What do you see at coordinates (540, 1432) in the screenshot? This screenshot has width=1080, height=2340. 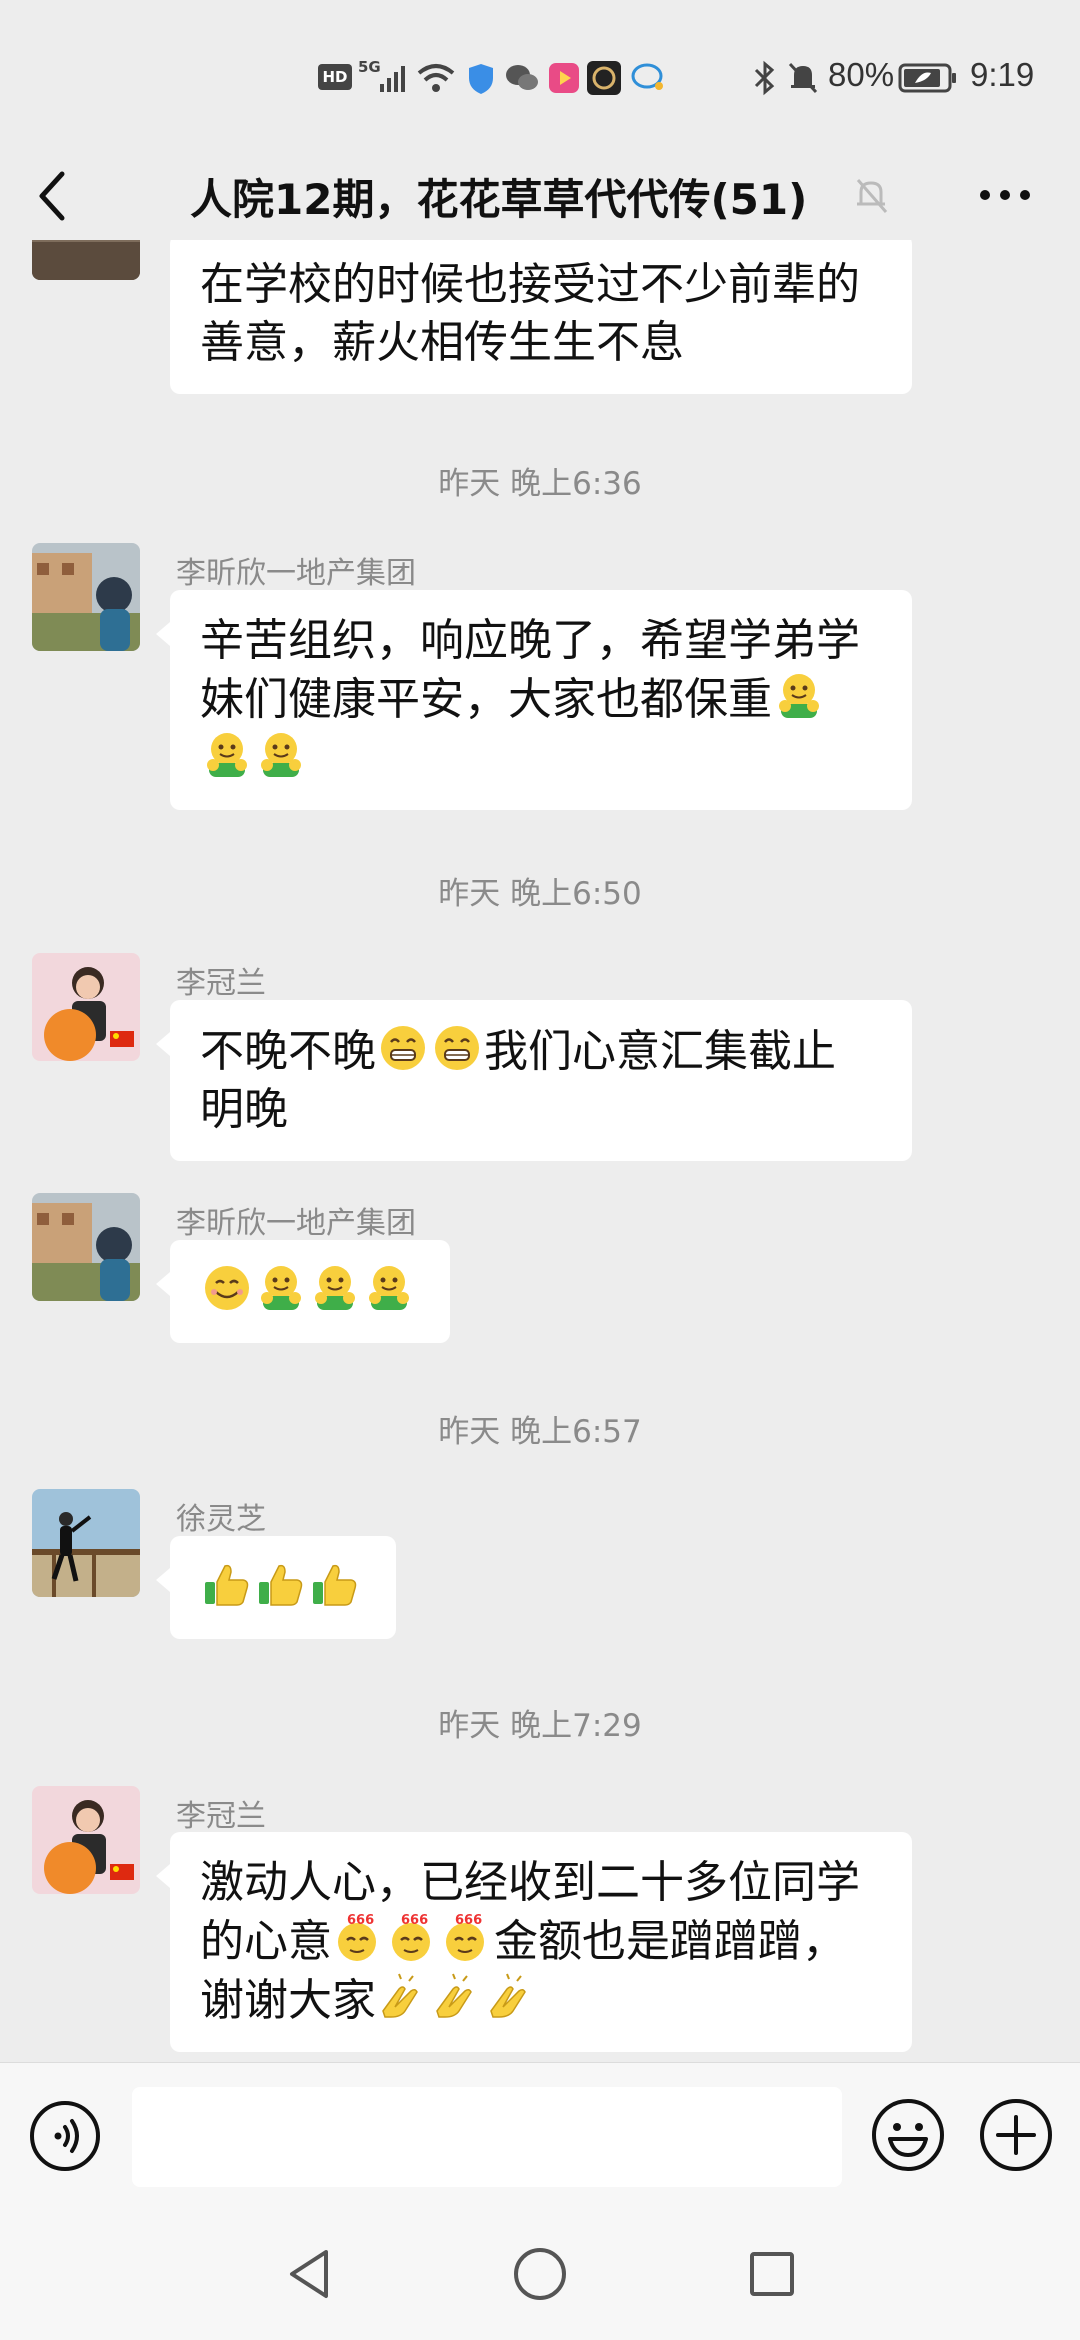 I see `timestamp: 昨天 晚上6:57` at bounding box center [540, 1432].